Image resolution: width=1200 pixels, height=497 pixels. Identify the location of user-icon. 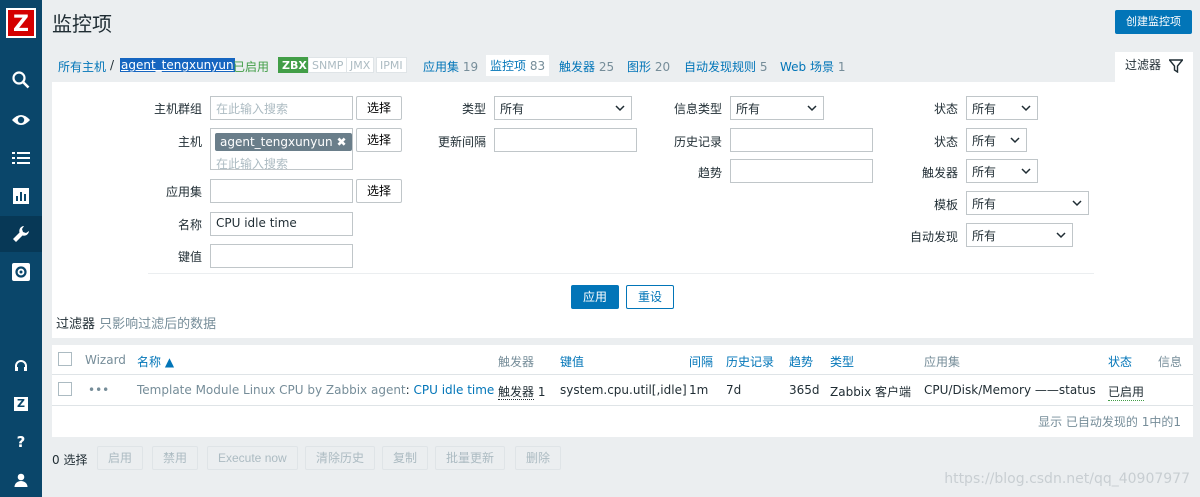
(21, 479).